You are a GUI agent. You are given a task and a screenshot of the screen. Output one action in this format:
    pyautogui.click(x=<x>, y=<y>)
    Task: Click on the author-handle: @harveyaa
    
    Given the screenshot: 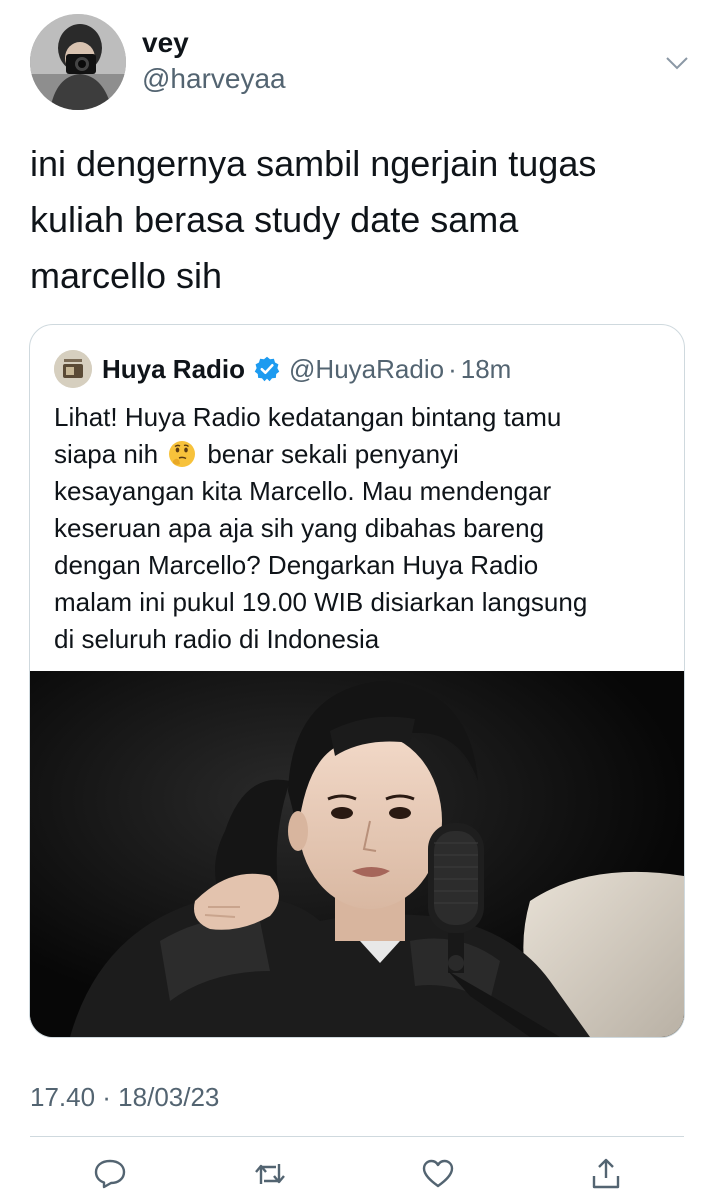 What is the action you would take?
    pyautogui.click(x=214, y=79)
    